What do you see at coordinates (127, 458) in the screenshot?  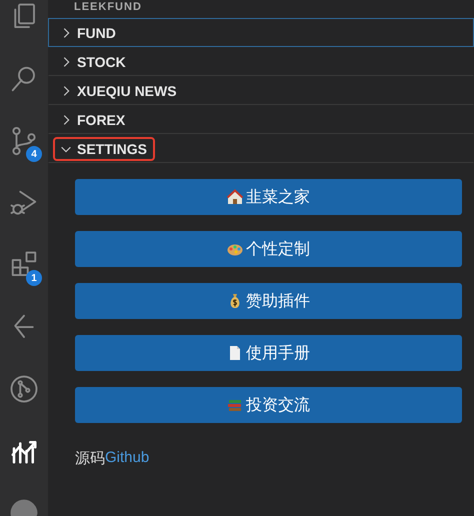 I see `github-link: Github` at bounding box center [127, 458].